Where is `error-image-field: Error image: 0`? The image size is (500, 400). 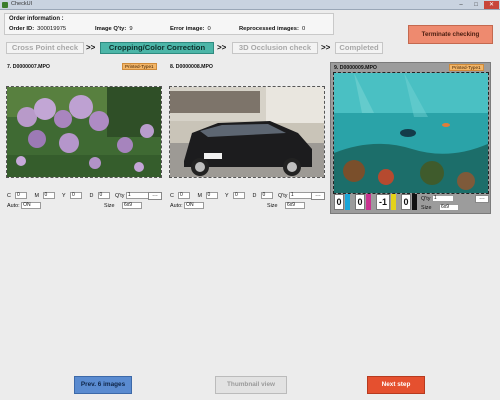
error-image-field: Error image: 0 is located at coordinates (190, 29).